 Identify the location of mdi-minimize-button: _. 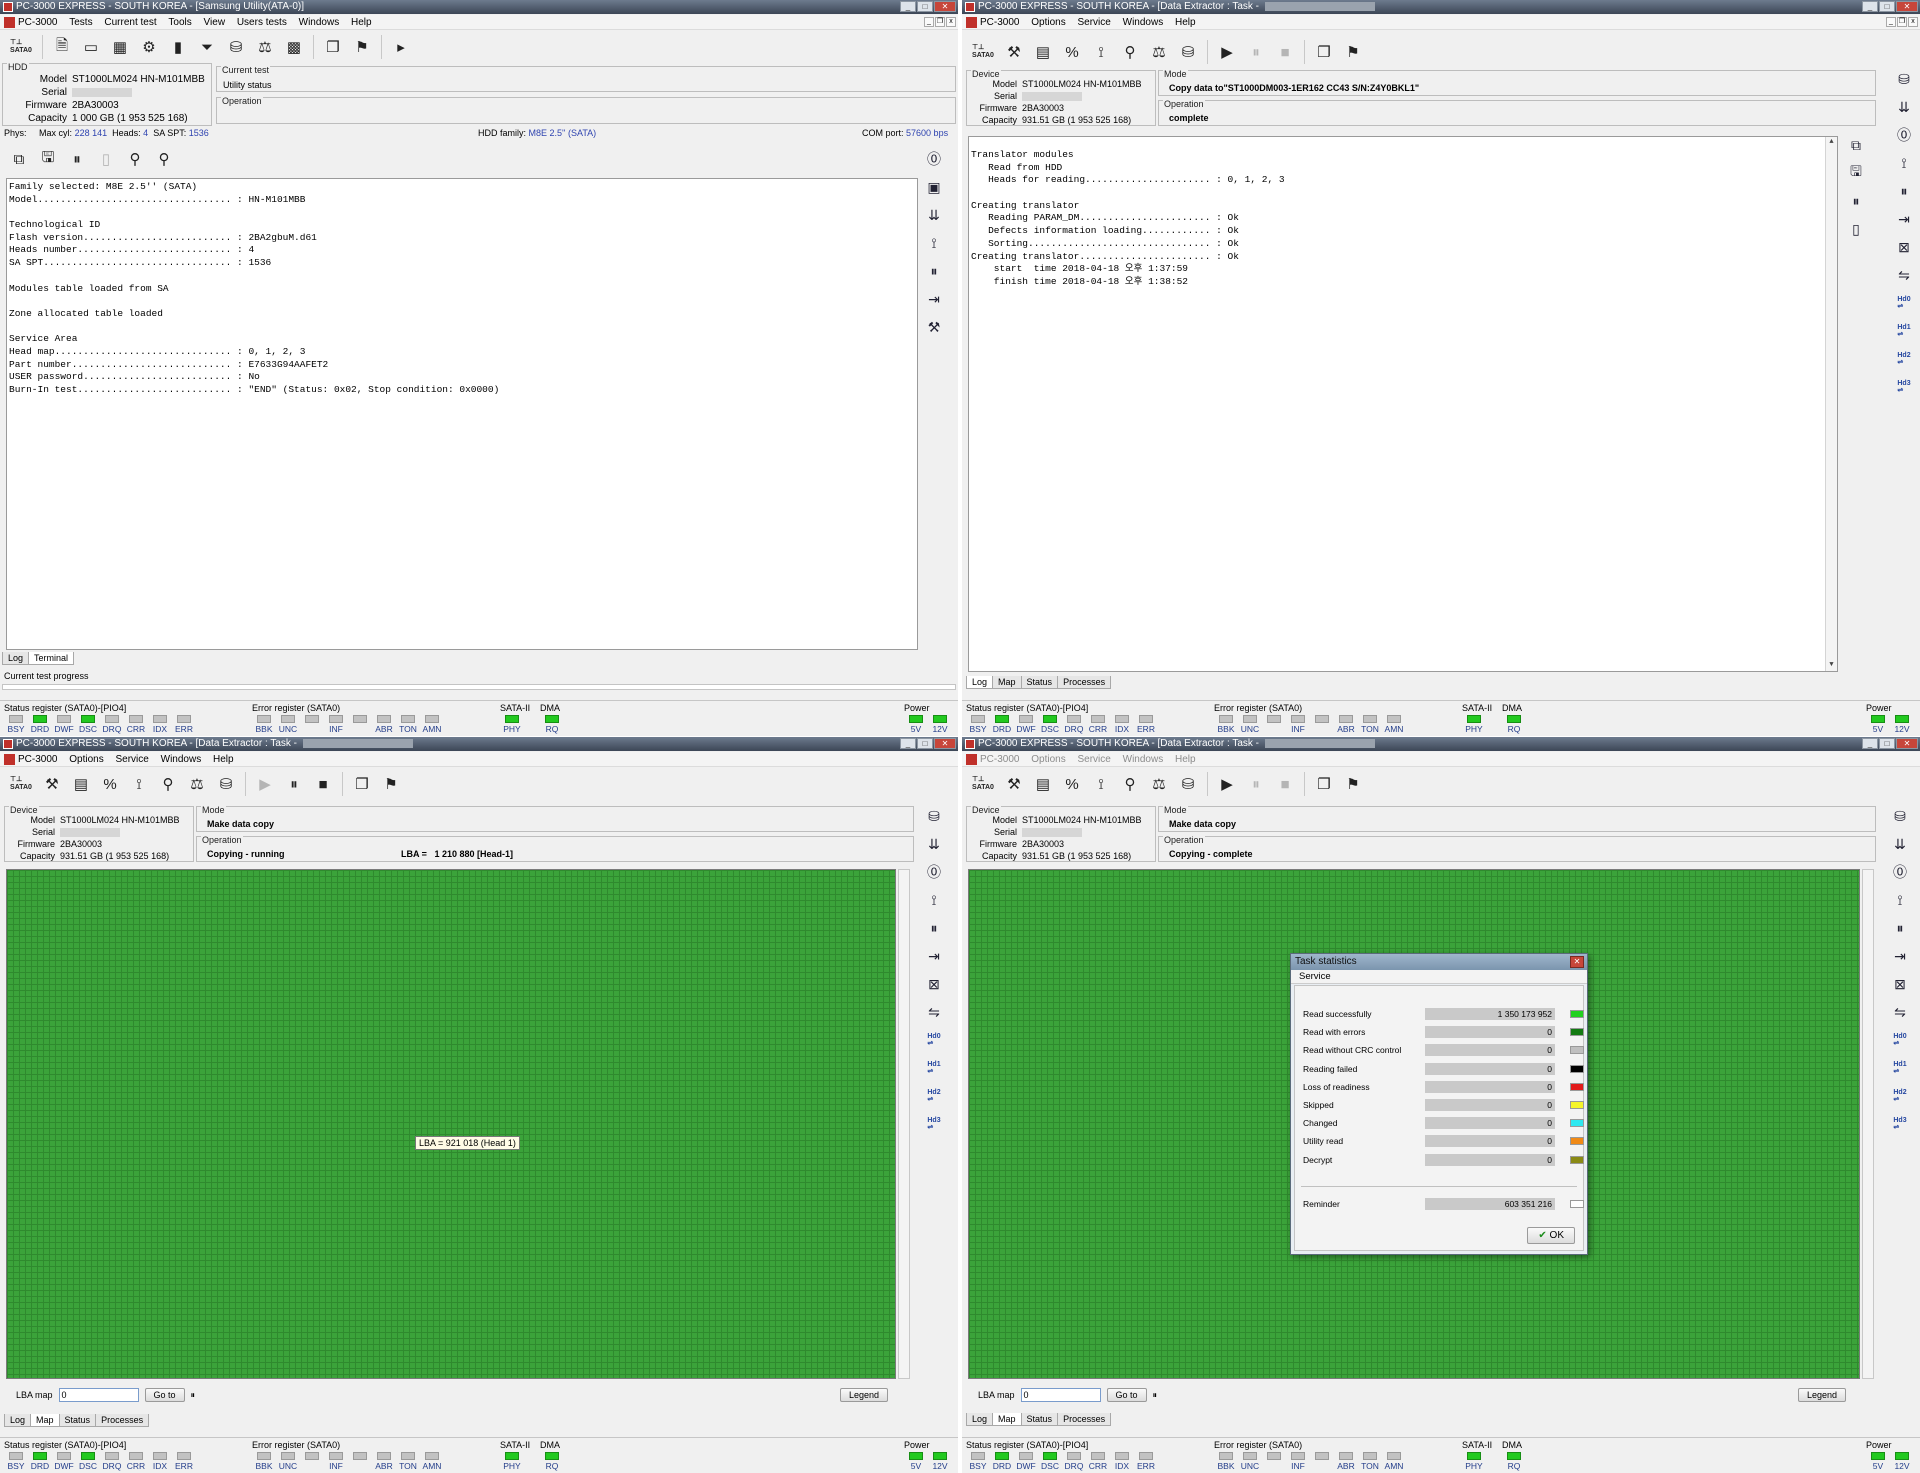
(1891, 22).